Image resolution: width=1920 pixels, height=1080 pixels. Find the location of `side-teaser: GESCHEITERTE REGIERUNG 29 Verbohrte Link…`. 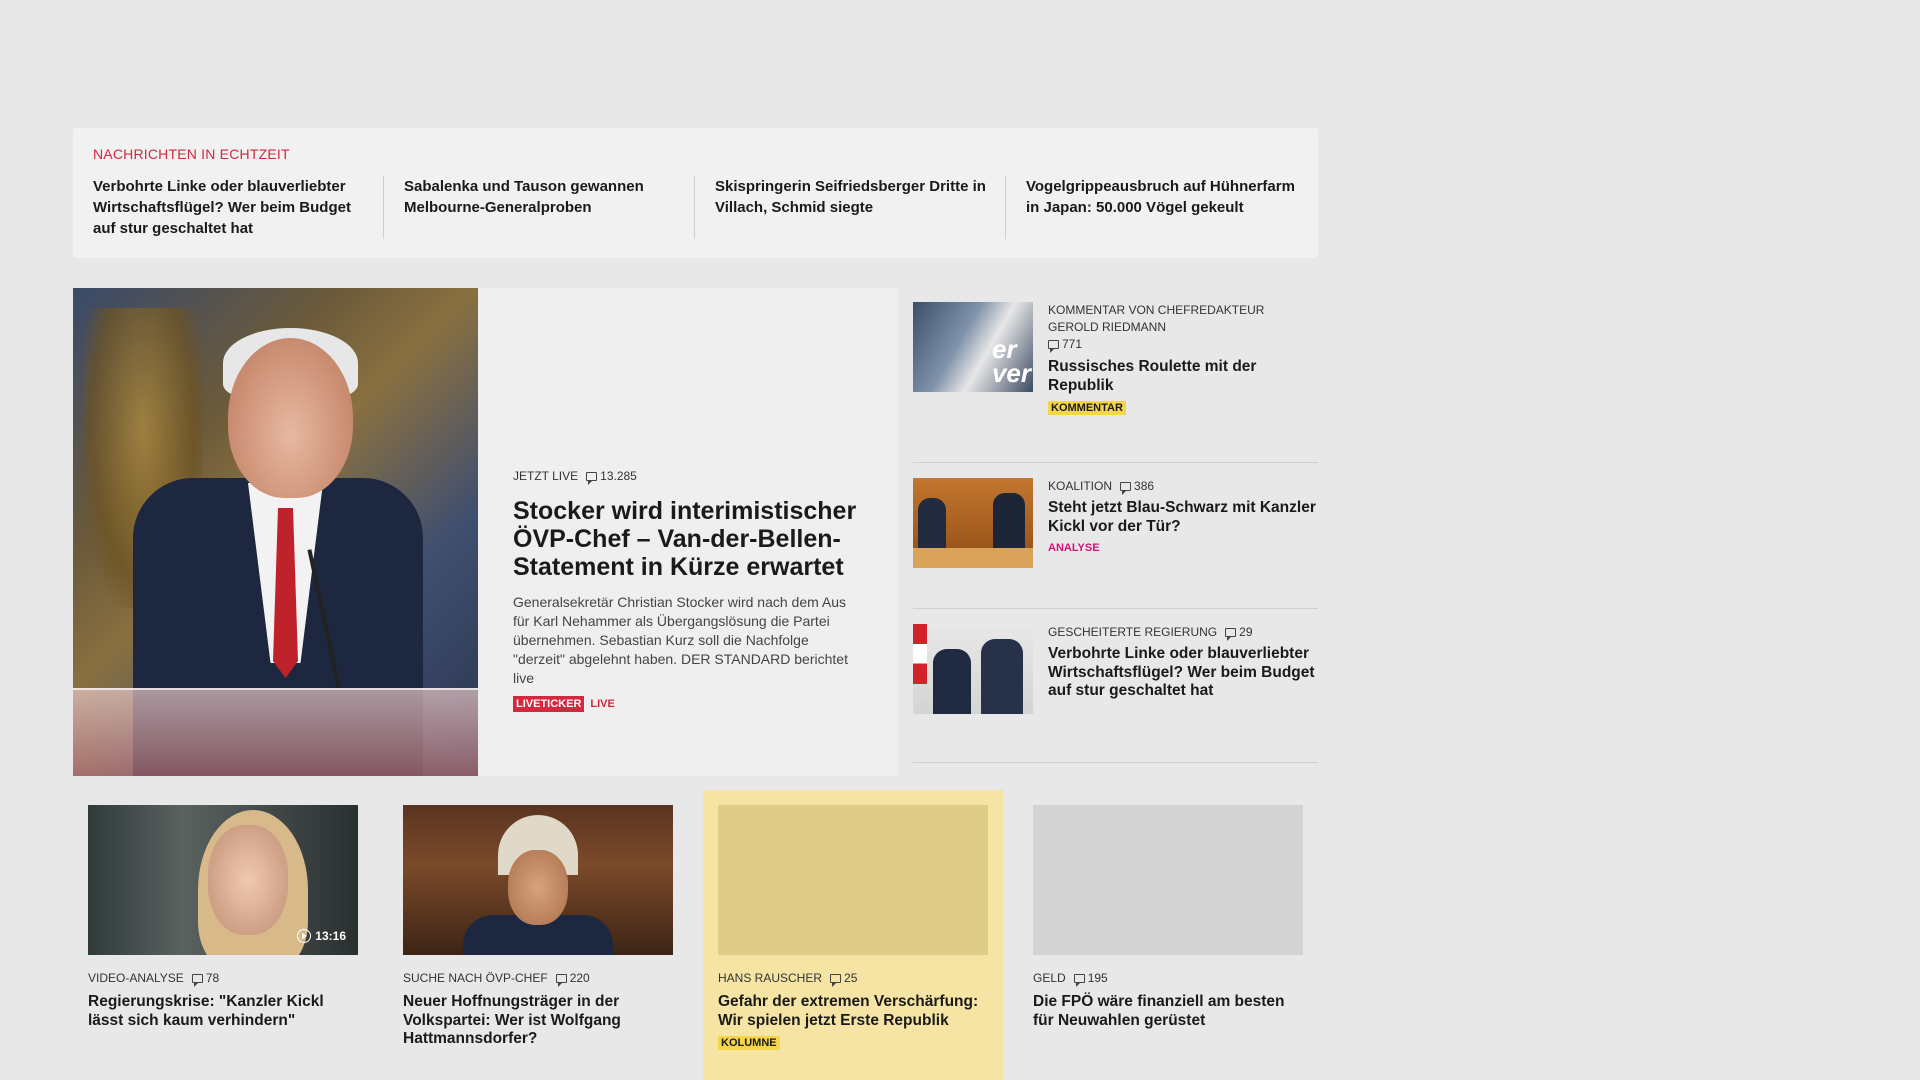

side-teaser: GESCHEITERTE REGIERUNG 29 Verbohrte Link… is located at coordinates (1115, 686).